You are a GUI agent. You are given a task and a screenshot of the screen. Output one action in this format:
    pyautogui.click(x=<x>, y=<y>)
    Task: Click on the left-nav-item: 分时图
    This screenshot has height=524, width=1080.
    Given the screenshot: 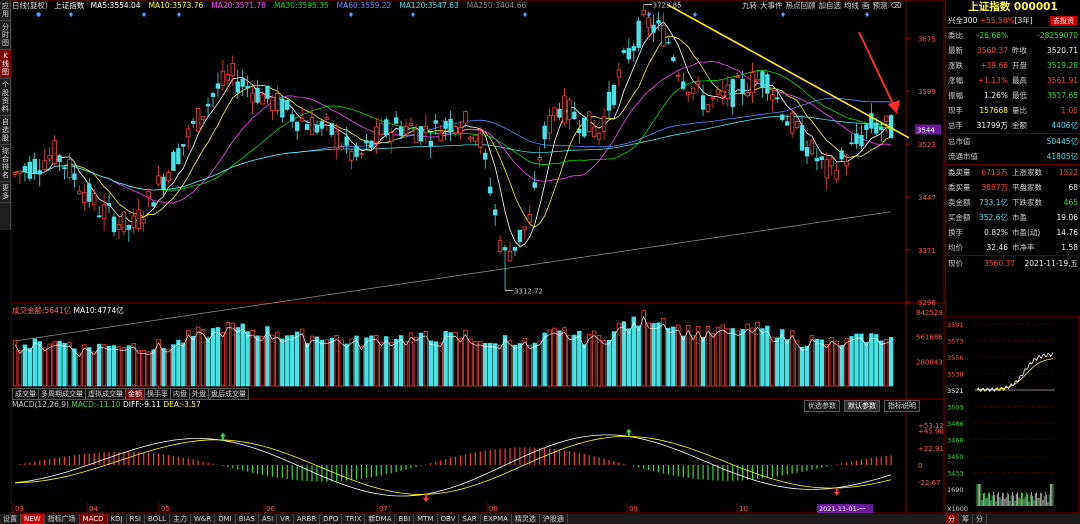 What is the action you would take?
    pyautogui.click(x=5, y=35)
    